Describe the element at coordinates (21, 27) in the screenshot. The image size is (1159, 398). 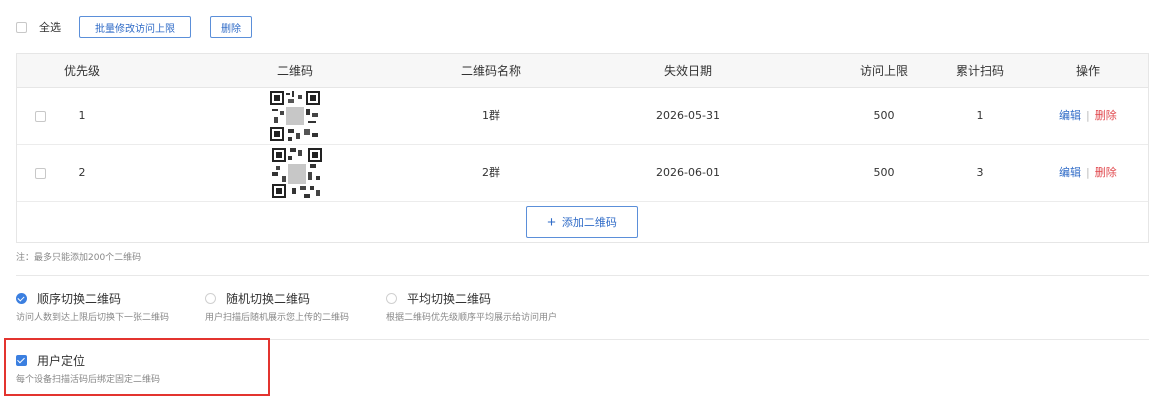
I see `select-all-checkbox` at that location.